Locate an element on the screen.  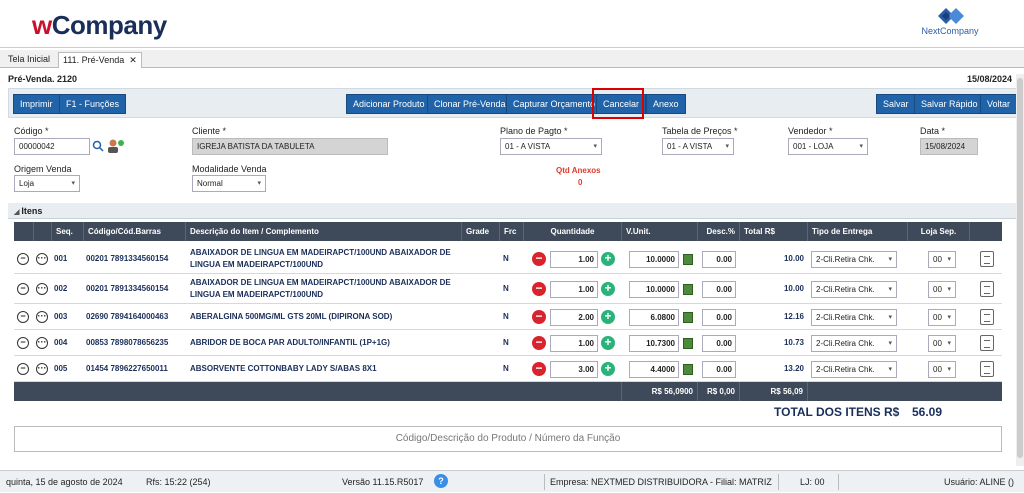
status-date: quinta, 15 de agosto de 2024 is located at coordinates (64, 482).